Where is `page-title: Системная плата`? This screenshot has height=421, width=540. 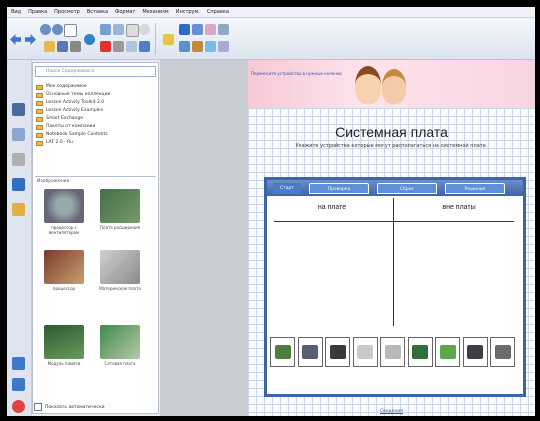
page-title: Системная плата is located at coordinates (391, 132).